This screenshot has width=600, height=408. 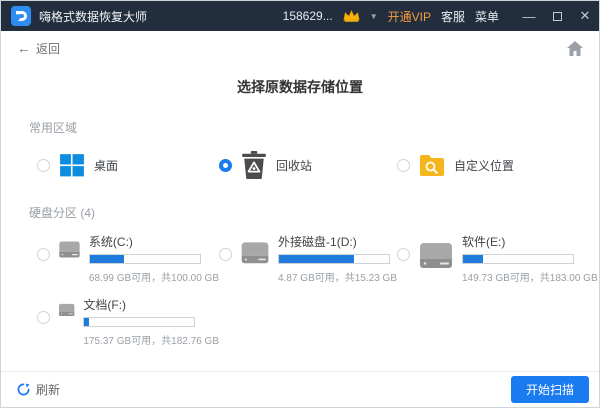 I want to click on disk-name: 文档(F:), so click(x=105, y=305).